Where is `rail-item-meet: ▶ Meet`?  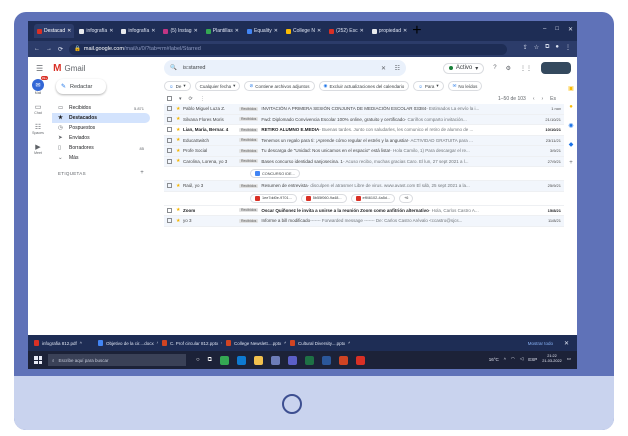
rail-item-meet: ▶ Meet is located at coordinates (38, 149).